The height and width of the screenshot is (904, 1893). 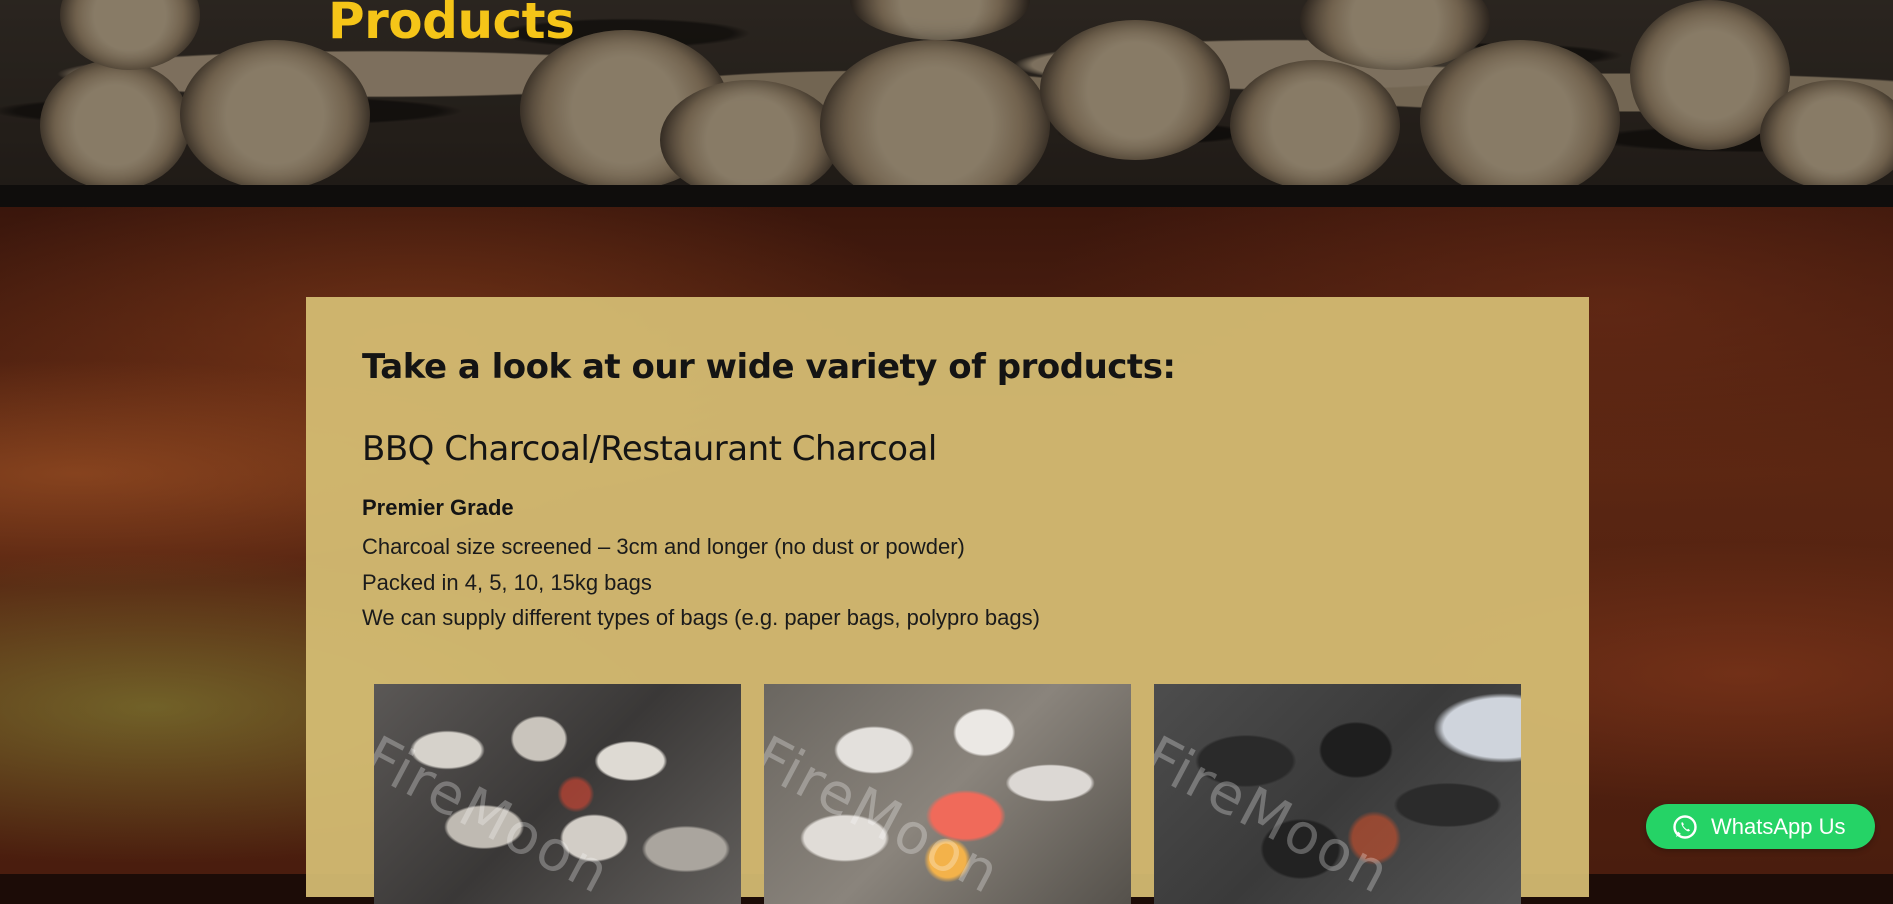 What do you see at coordinates (507, 582) in the screenshot?
I see `product-detail: Packed in 4, 5, 10, 15kg bags` at bounding box center [507, 582].